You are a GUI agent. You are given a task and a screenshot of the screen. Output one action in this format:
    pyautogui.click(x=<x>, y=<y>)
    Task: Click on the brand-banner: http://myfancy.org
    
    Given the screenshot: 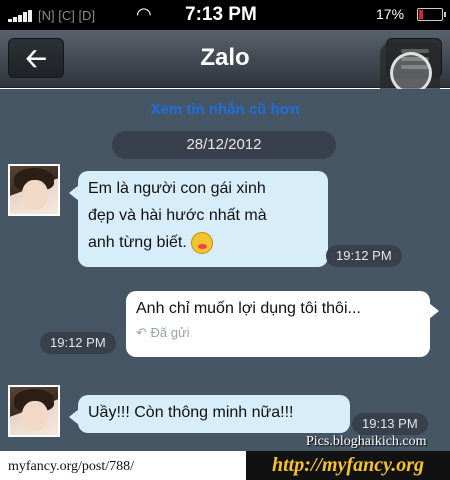 What is the action you would take?
    pyautogui.click(x=348, y=465)
    